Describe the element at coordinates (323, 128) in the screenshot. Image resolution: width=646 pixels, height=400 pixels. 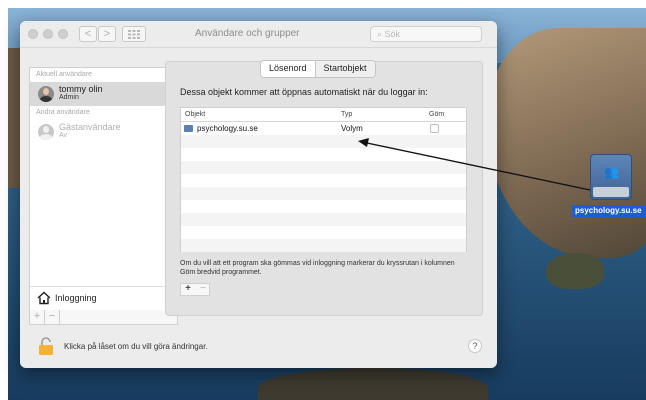
I see `table-row: psychology.su.se Volym` at that location.